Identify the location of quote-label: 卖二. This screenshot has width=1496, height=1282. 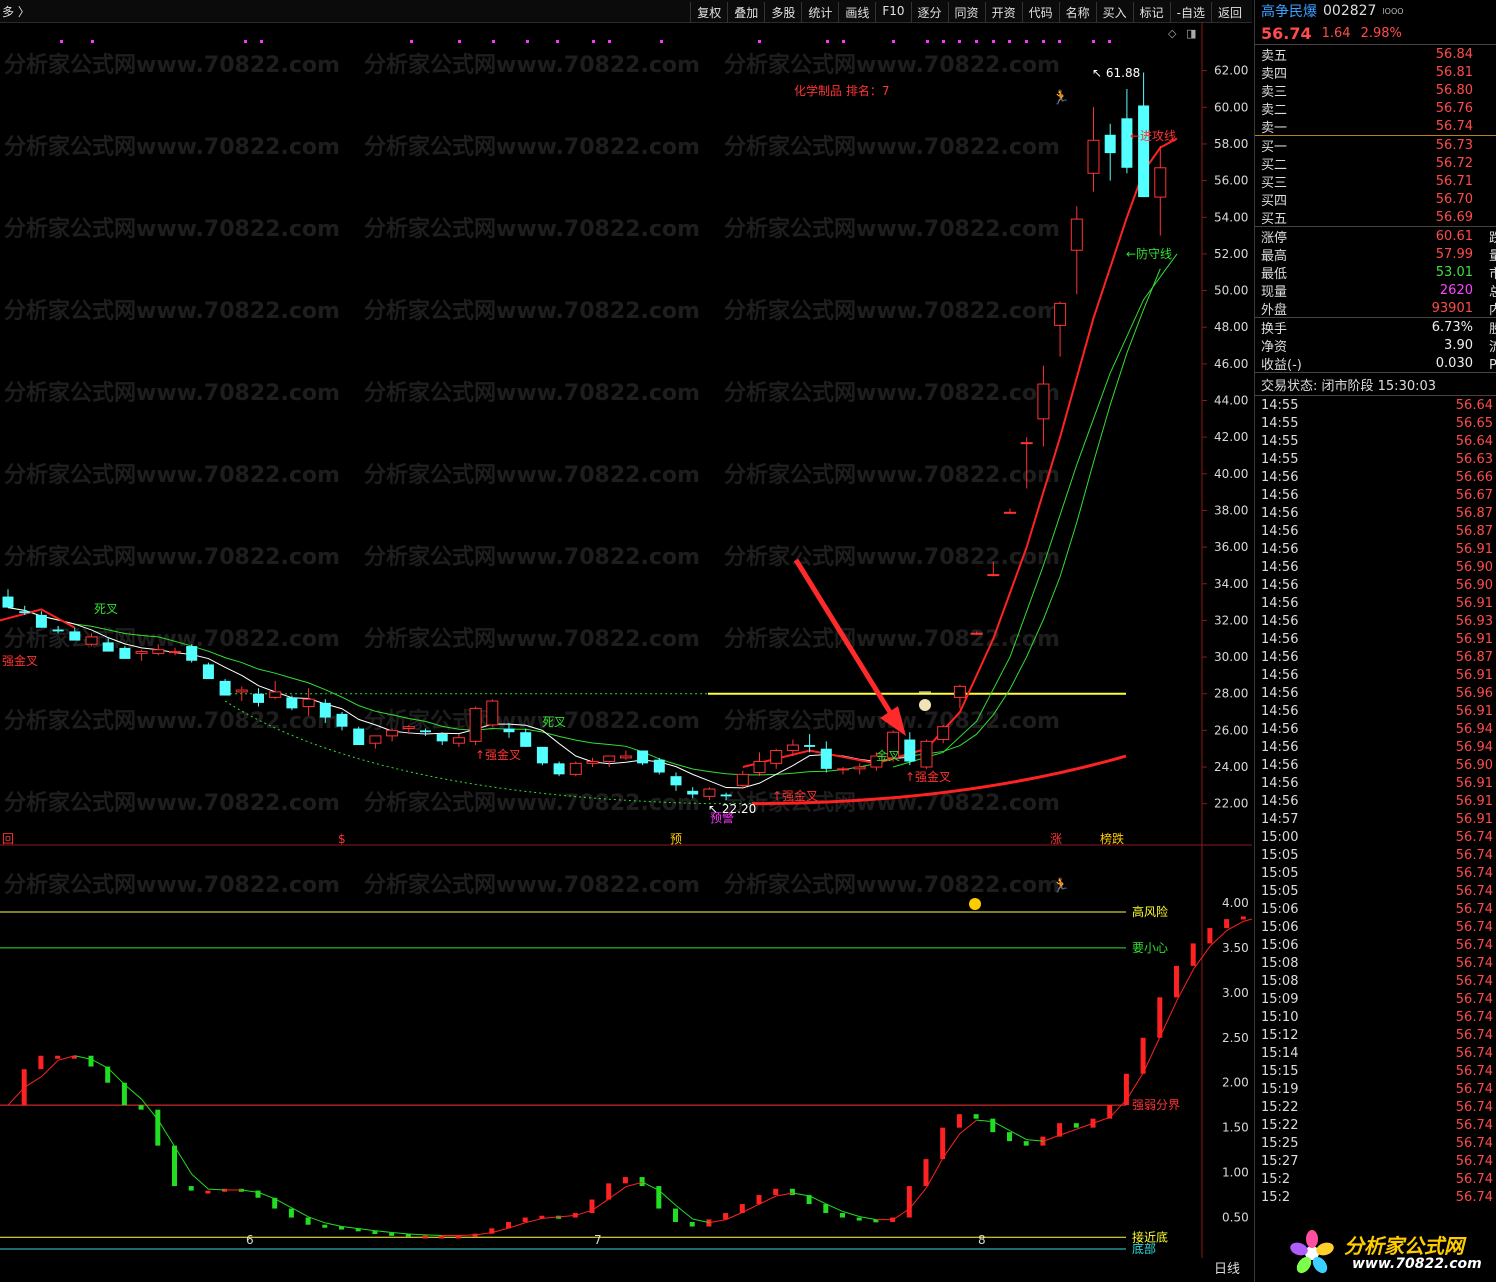
(1274, 110).